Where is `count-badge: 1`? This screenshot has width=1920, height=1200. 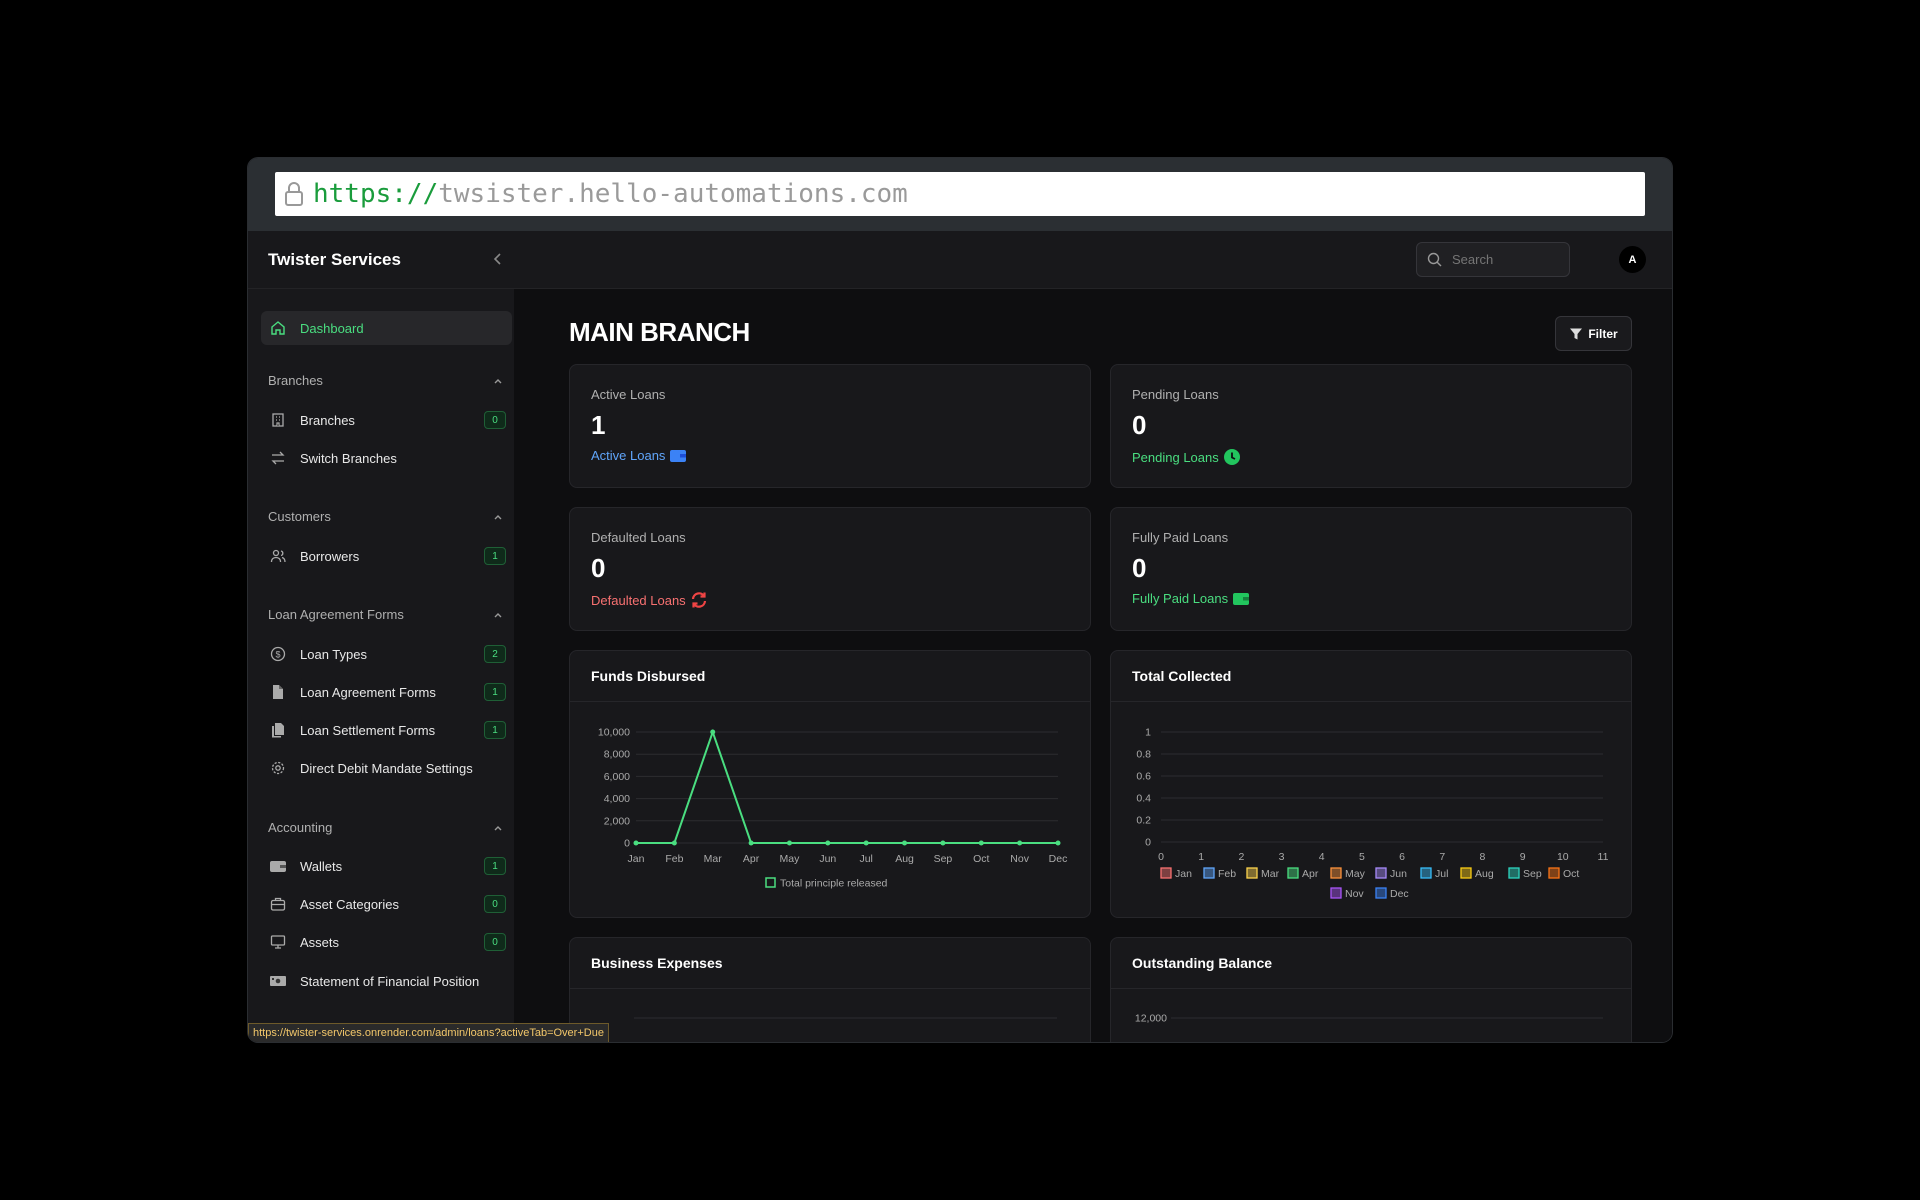
count-badge: 1 is located at coordinates (495, 730).